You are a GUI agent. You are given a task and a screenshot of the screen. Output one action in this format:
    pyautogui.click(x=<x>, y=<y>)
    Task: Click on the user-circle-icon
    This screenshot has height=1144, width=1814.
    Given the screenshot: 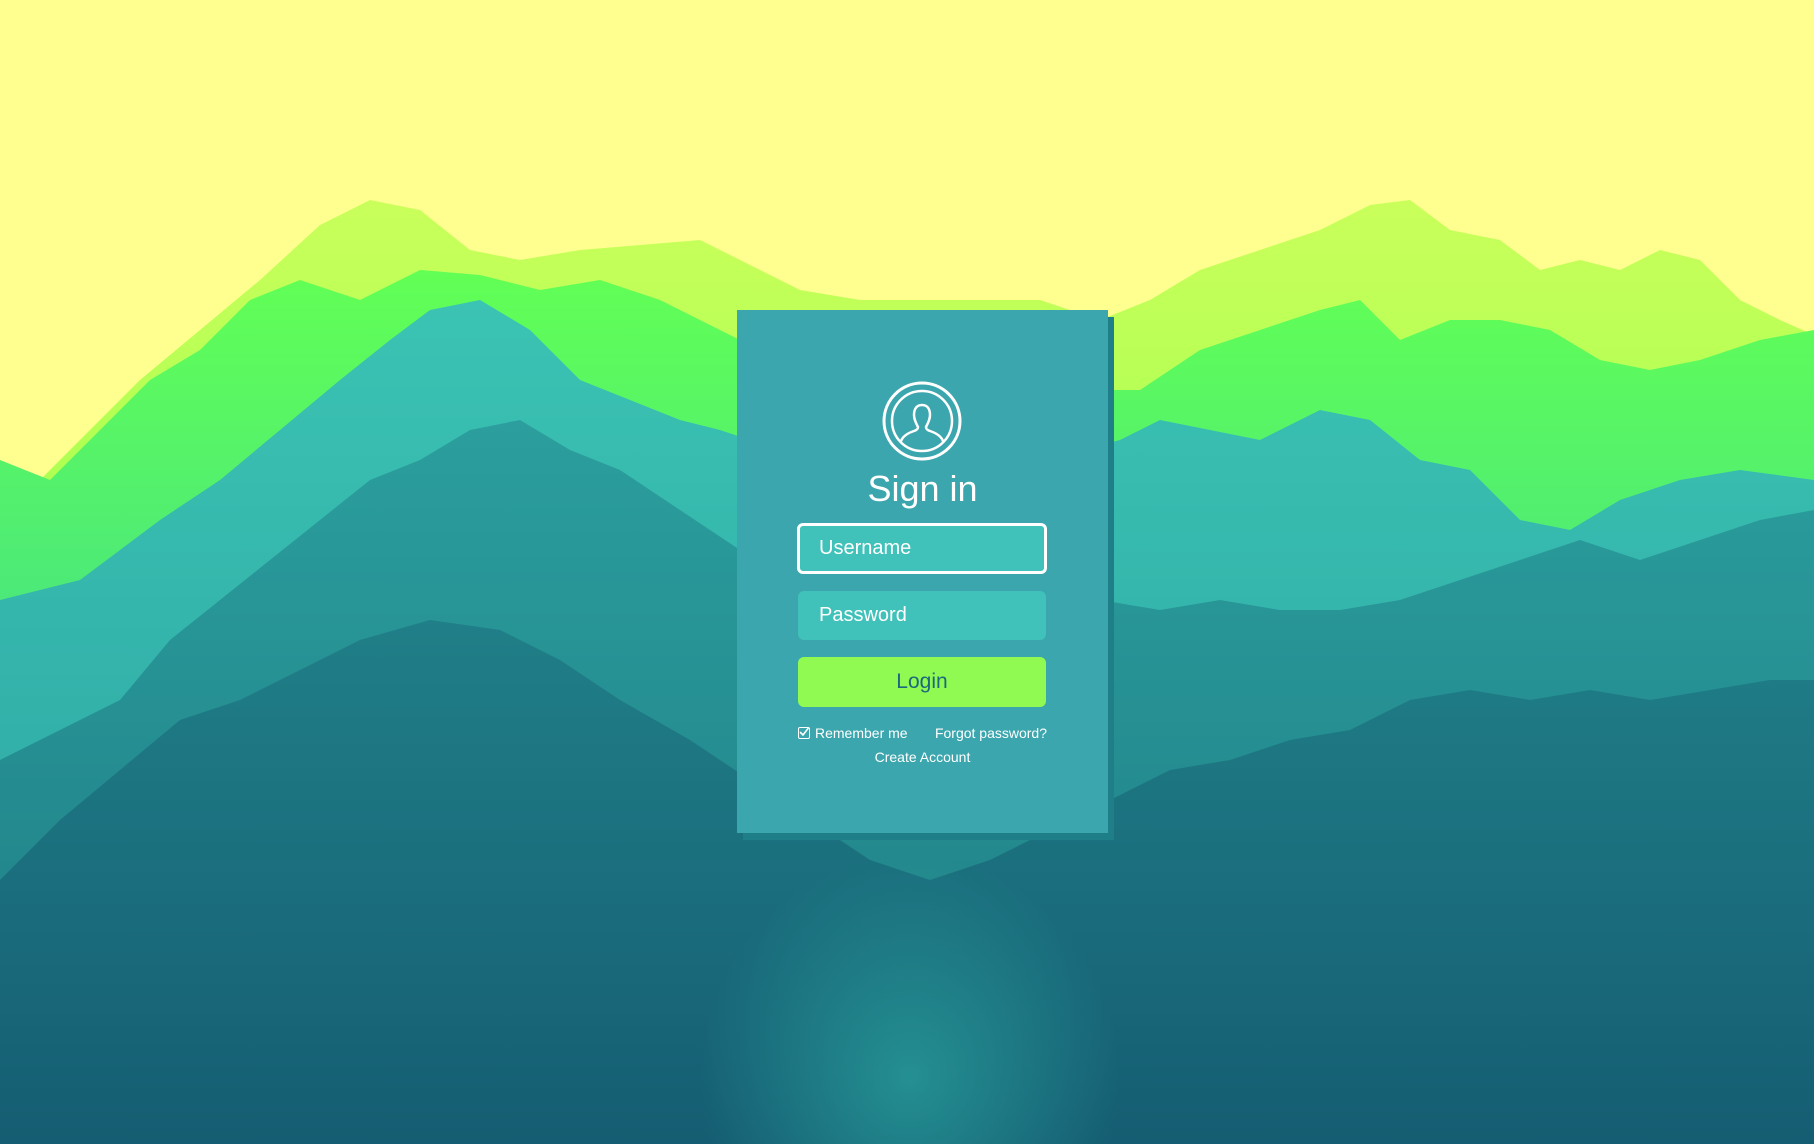 What is the action you would take?
    pyautogui.click(x=922, y=421)
    